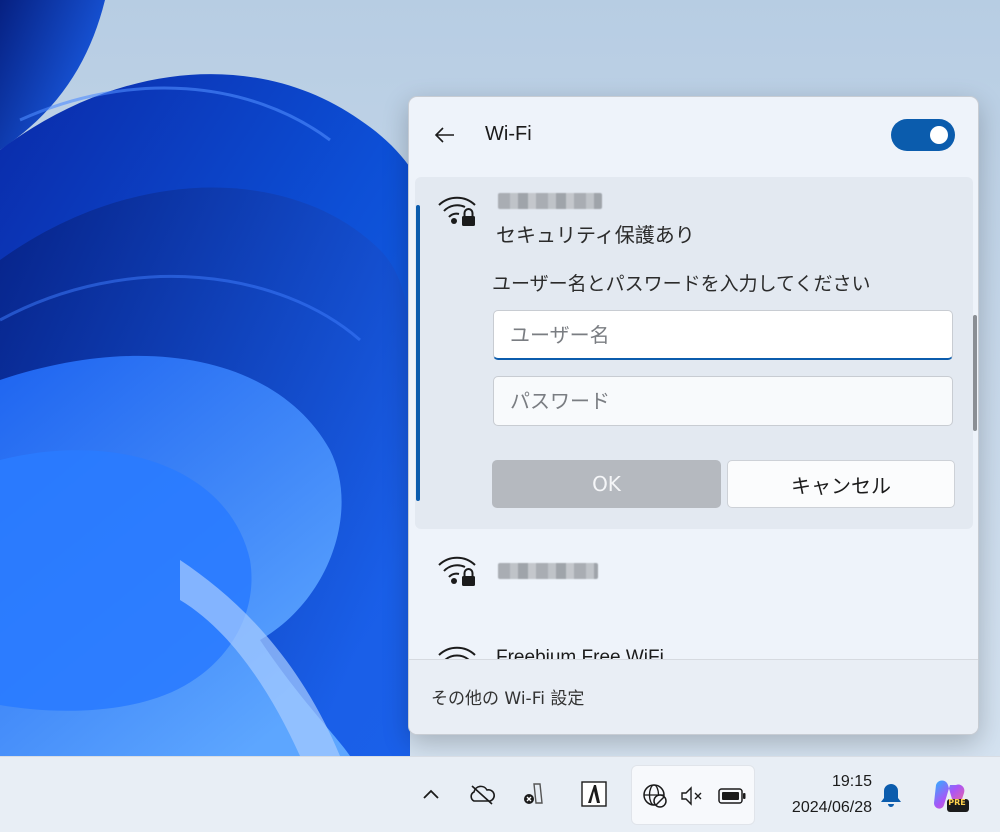 This screenshot has width=1000, height=832. Describe the element at coordinates (507, 696) in the screenshot. I see `more-wifi-settings-link: その他の Wi-Fi 設定` at that location.